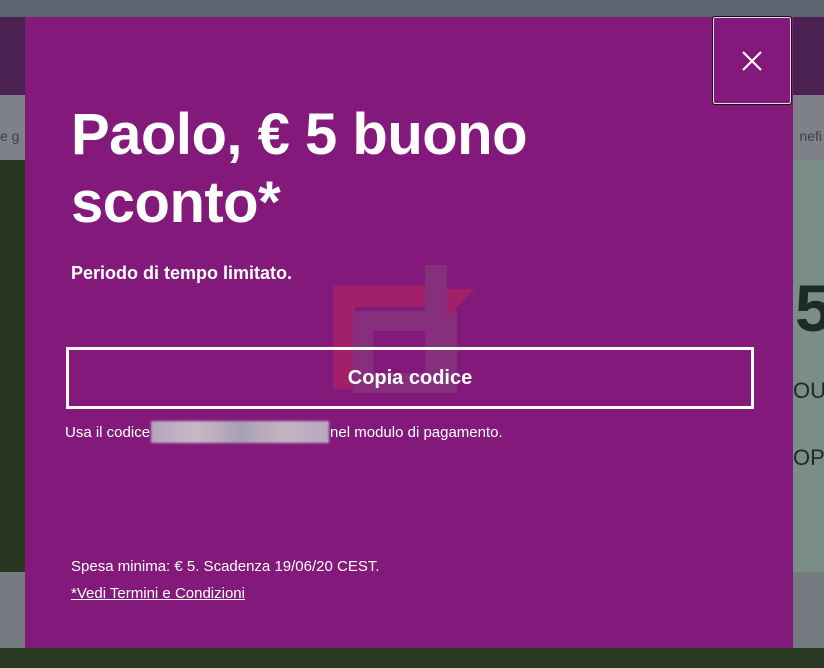 This screenshot has height=668, width=824. What do you see at coordinates (410, 378) in the screenshot?
I see `copy-code-button: Copia codice` at bounding box center [410, 378].